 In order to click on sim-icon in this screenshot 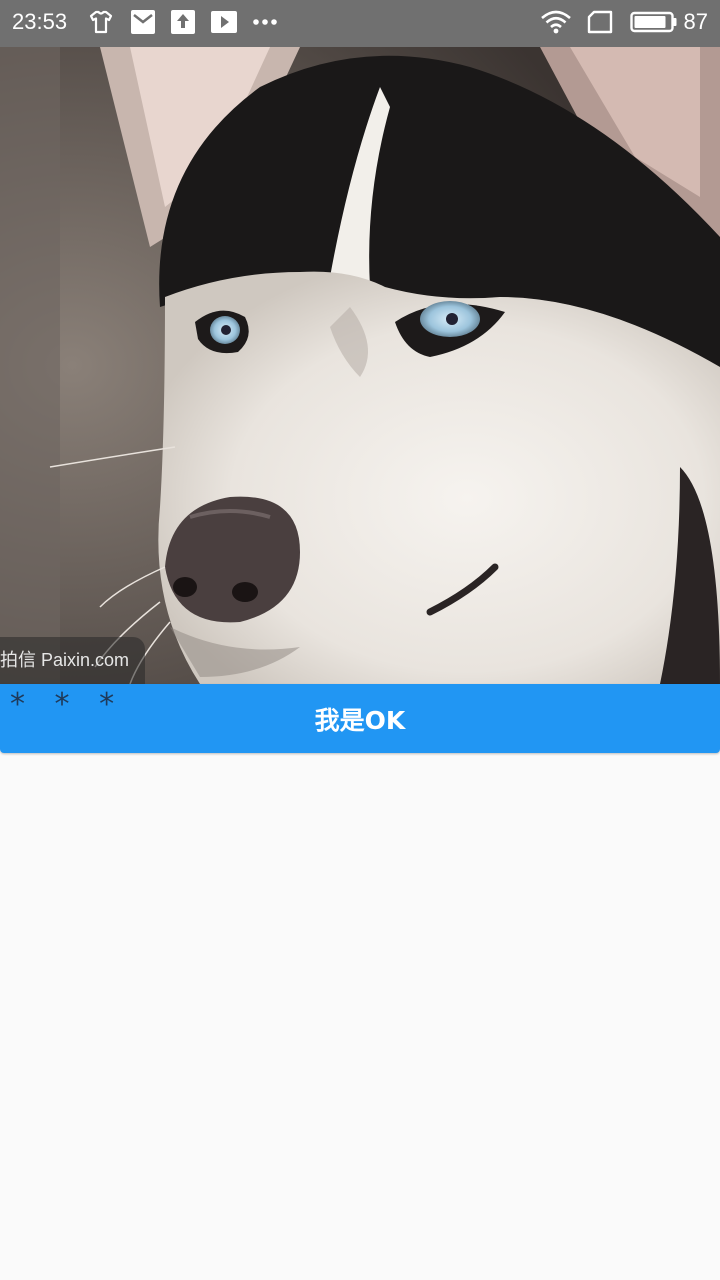, I will do `click(599, 22)`.